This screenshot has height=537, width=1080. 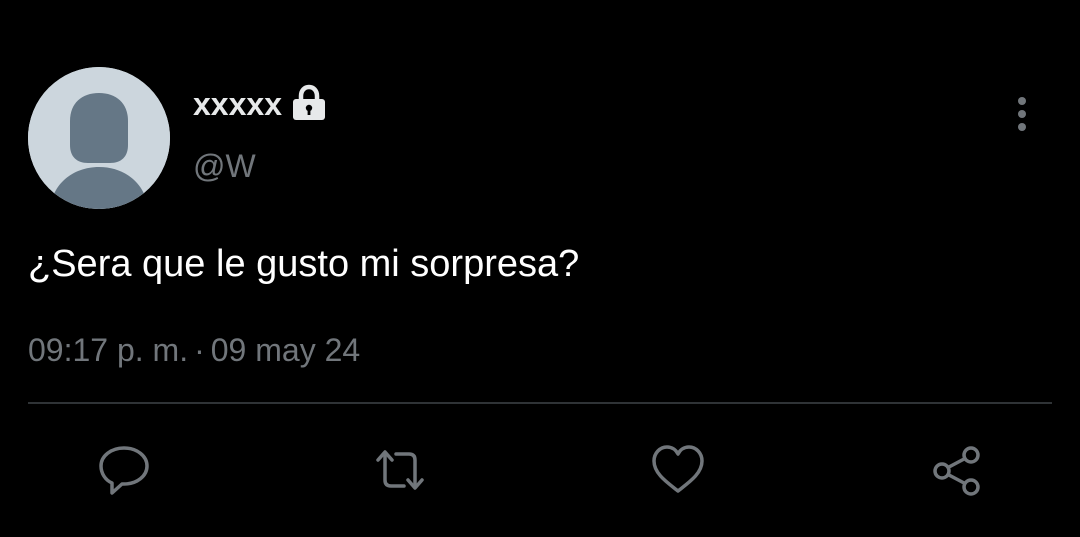 What do you see at coordinates (309, 104) in the screenshot?
I see `lock-icon` at bounding box center [309, 104].